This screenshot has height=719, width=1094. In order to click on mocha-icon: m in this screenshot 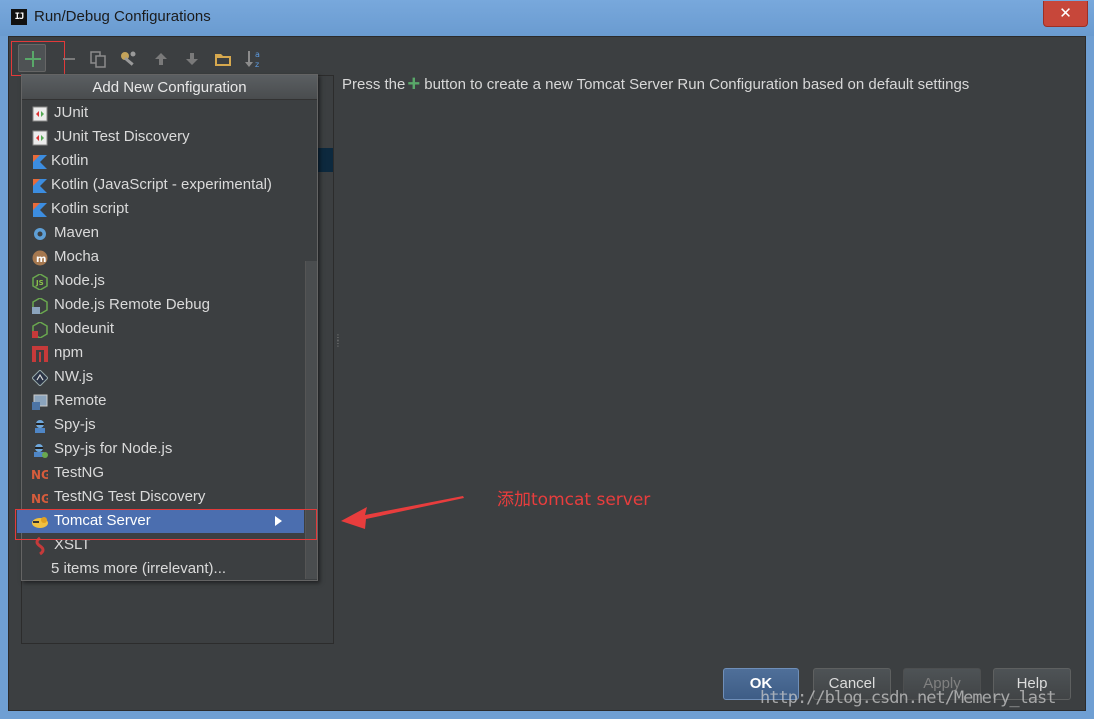, I will do `click(39, 257)`.